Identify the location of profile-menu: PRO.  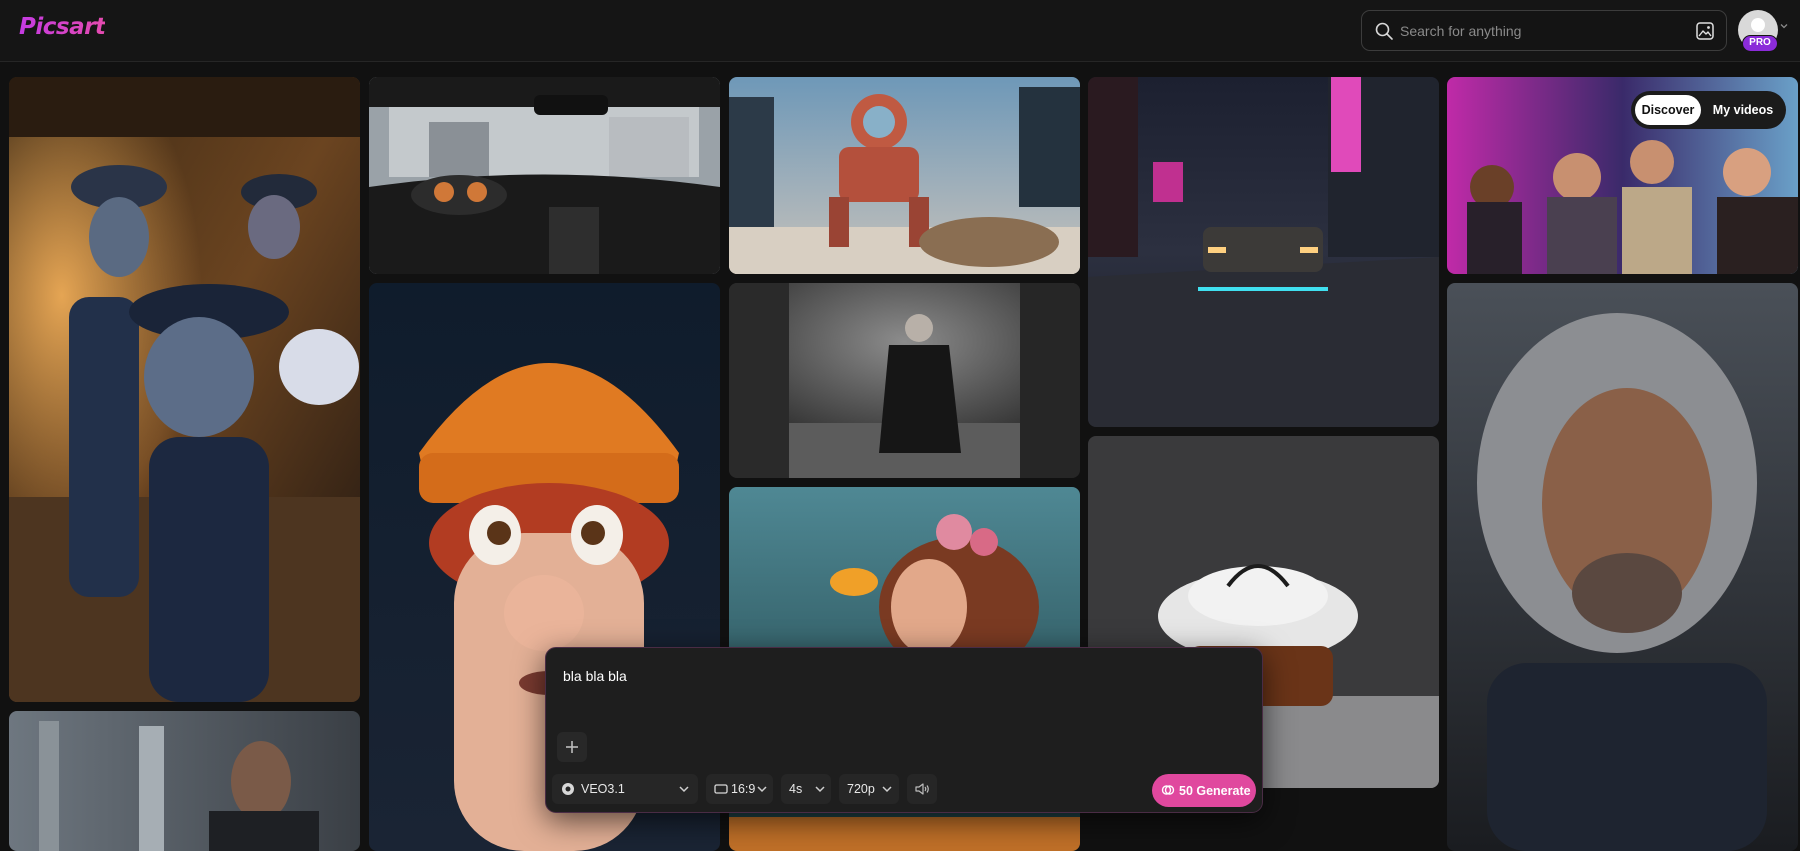
(1763, 33).